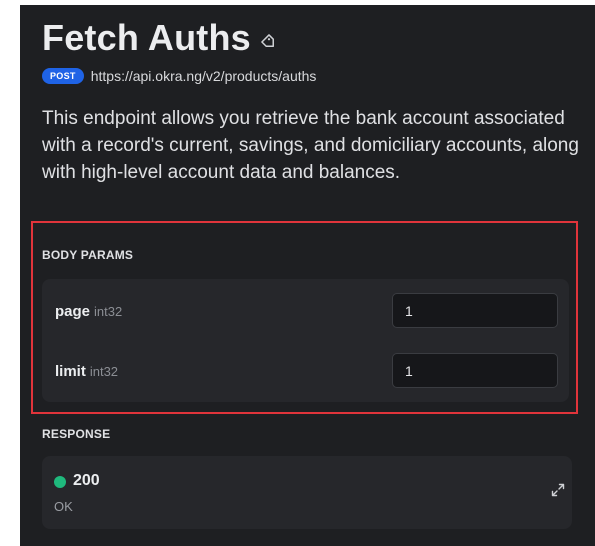  What do you see at coordinates (305, 372) in the screenshot?
I see `param-row-limit: limit int32` at bounding box center [305, 372].